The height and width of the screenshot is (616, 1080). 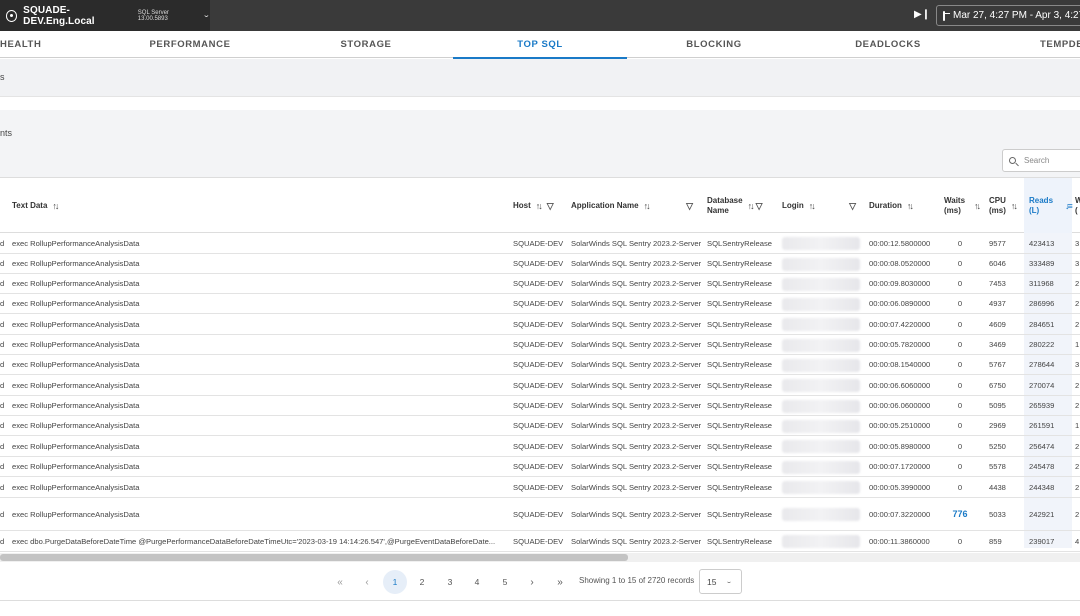 What do you see at coordinates (1049, 263) in the screenshot?
I see `cell-reads: 333489` at bounding box center [1049, 263].